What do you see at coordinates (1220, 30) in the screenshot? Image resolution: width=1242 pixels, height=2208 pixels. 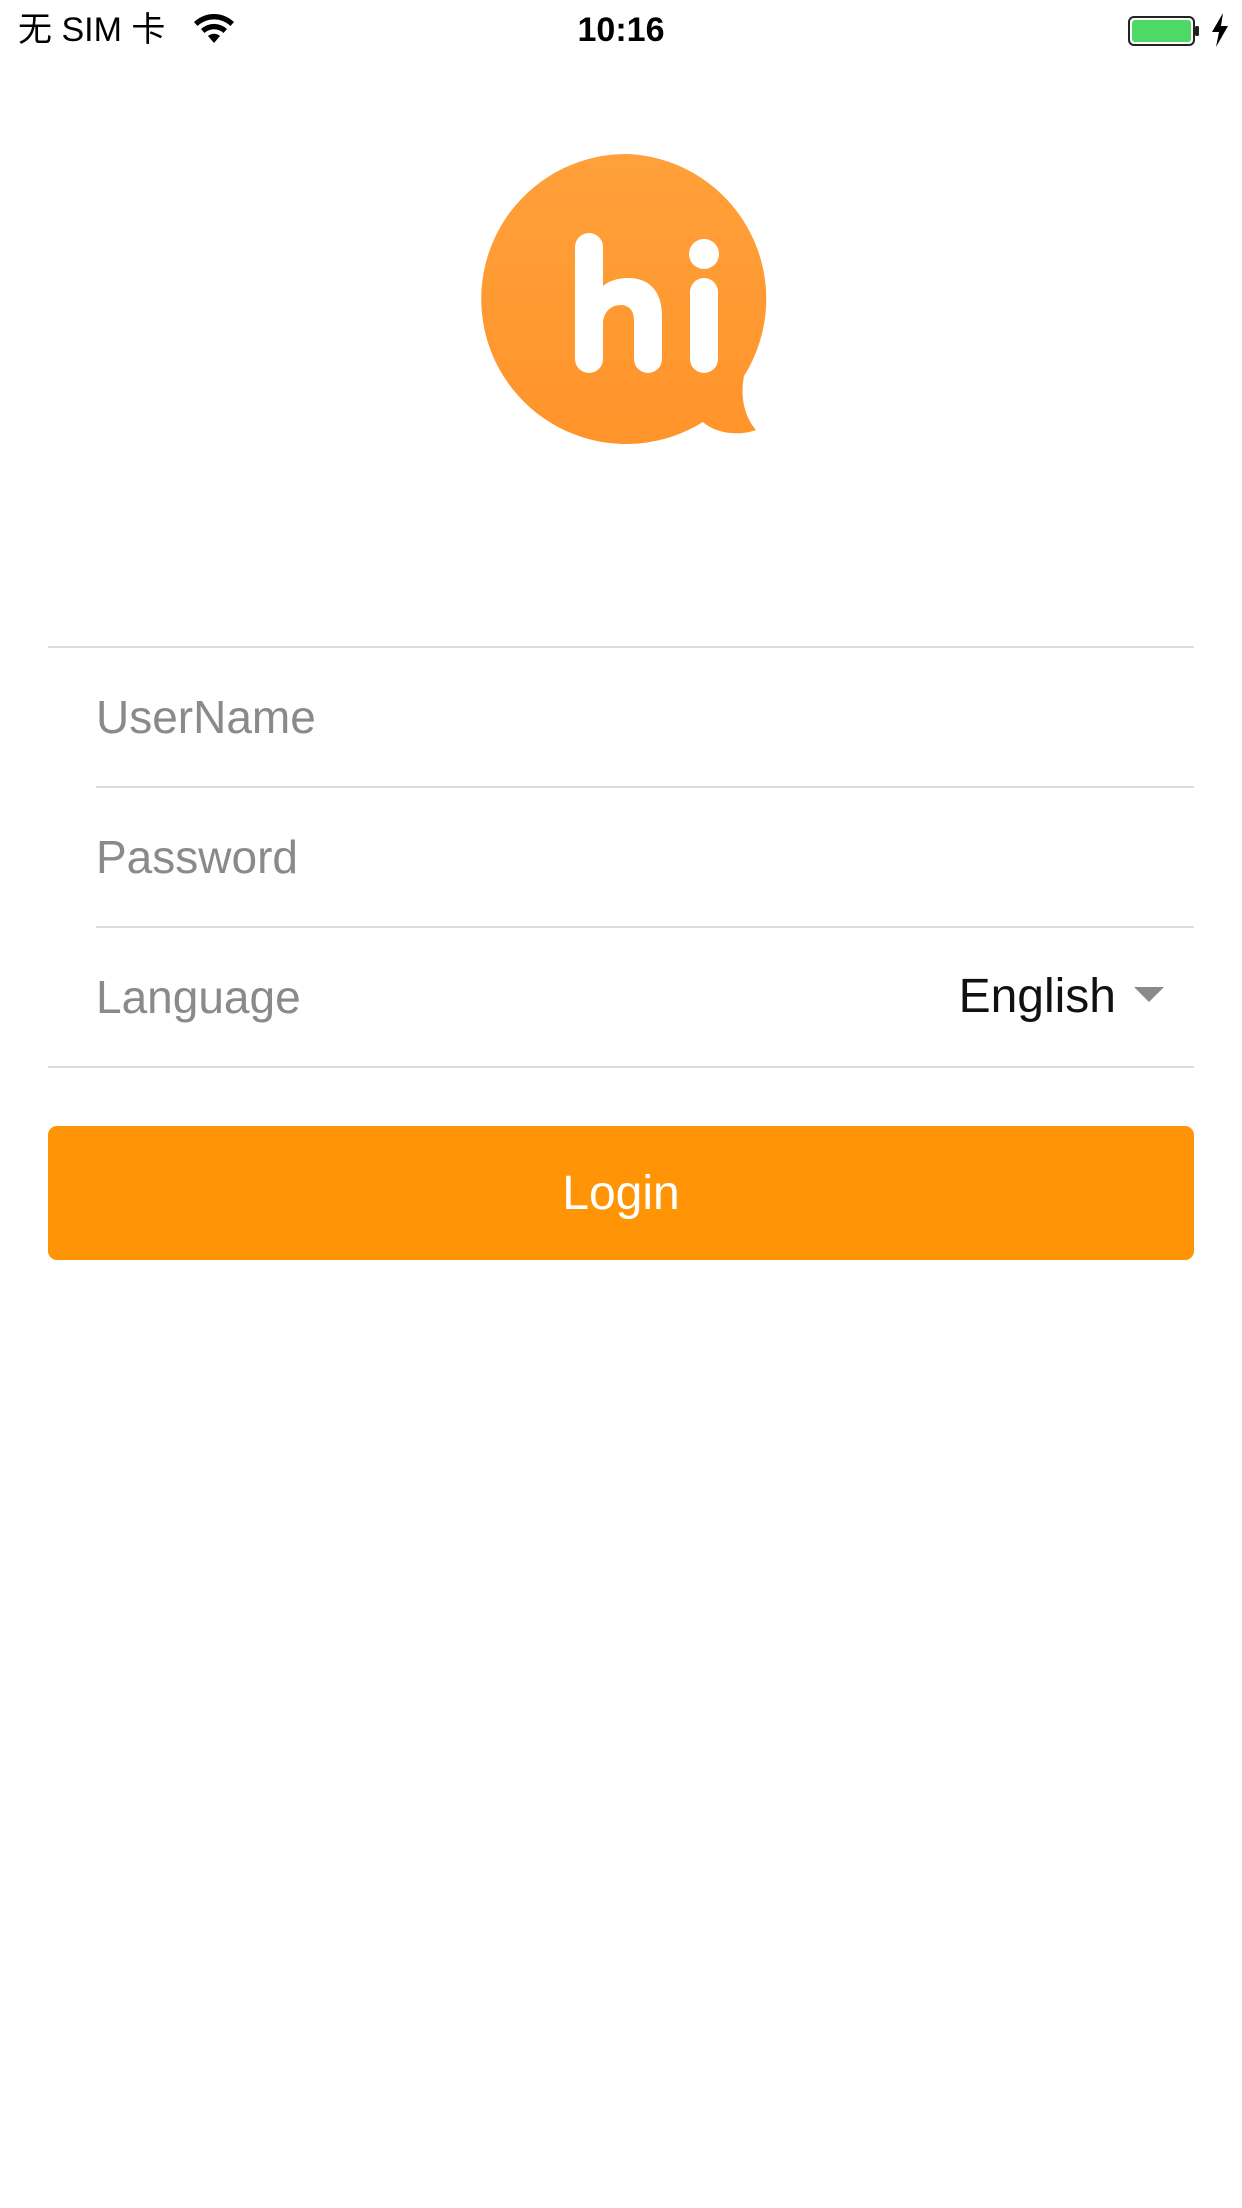 I see `charging-icon` at bounding box center [1220, 30].